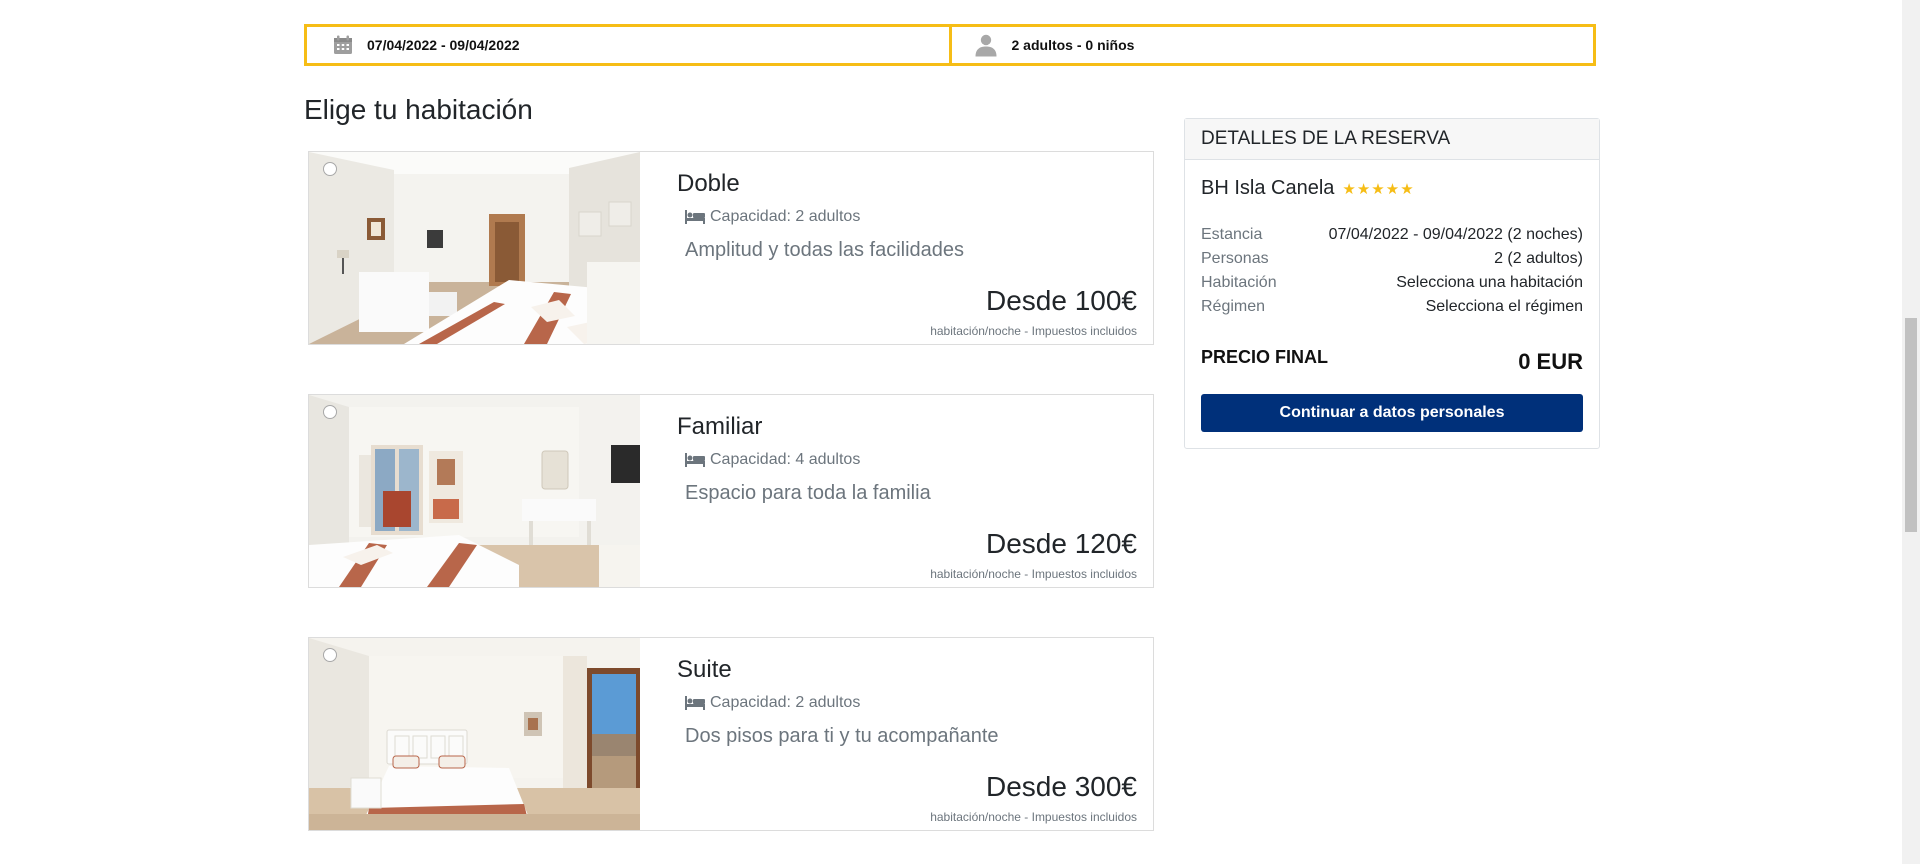  Describe the element at coordinates (418, 109) in the screenshot. I see `section-title: Elige tu habitación` at that location.